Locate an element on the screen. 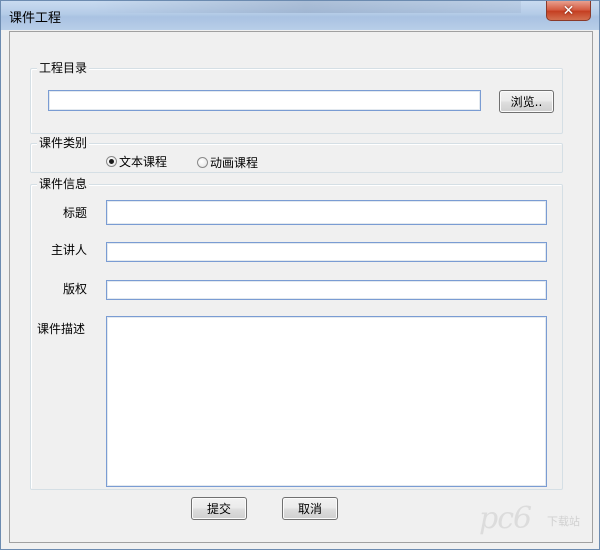 The image size is (600, 550). description-label: 课件描述 is located at coordinates (61, 329).